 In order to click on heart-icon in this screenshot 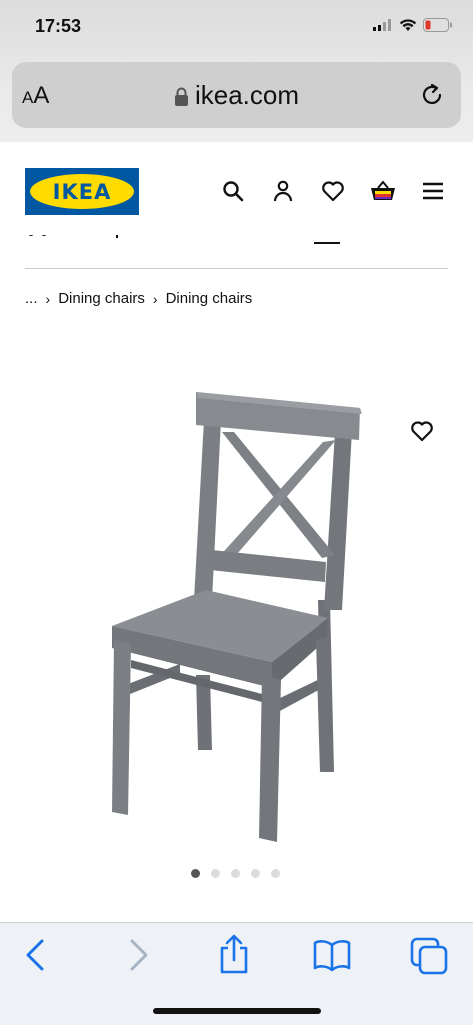, I will do `click(333, 191)`.